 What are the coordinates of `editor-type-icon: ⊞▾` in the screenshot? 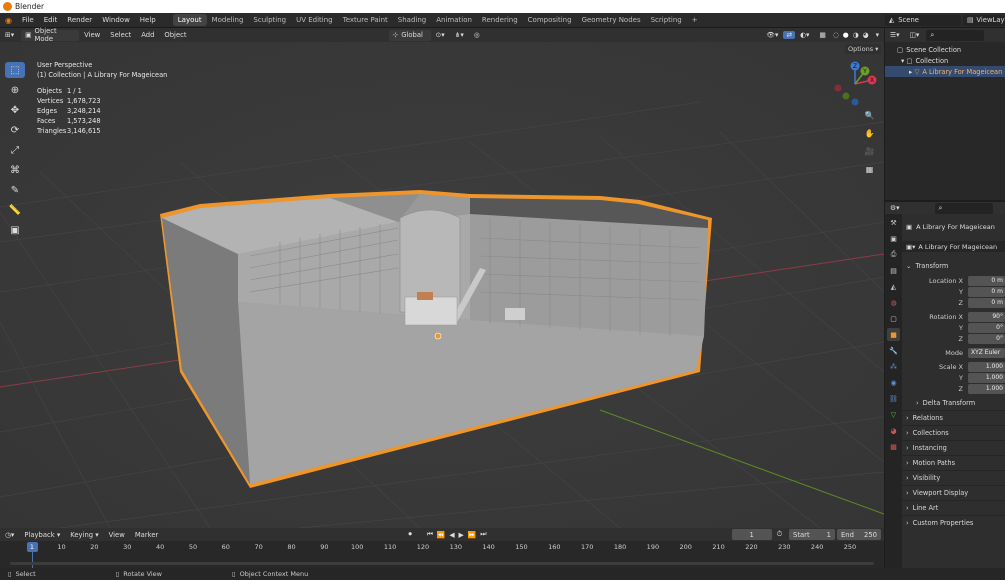 It's located at (9, 35).